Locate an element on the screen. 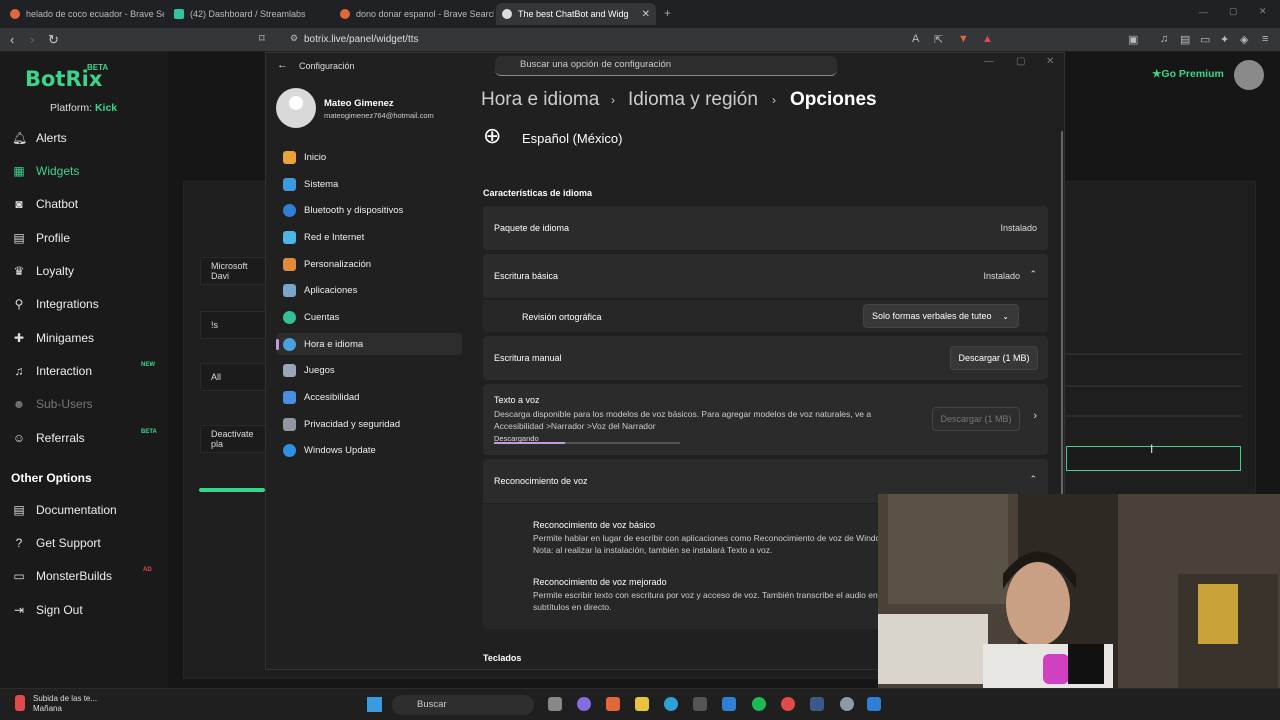  sidebar-toggle-icon: ▣ is located at coordinates (1133, 39).